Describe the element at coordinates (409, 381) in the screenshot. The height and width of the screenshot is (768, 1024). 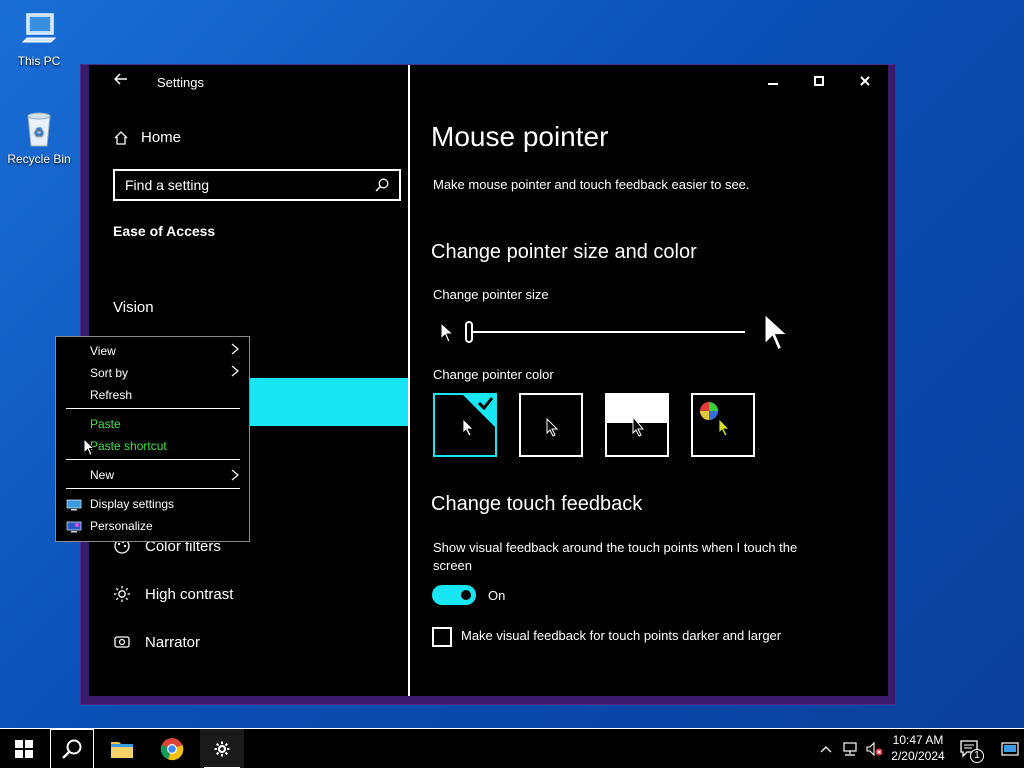
I see `pane-divider` at that location.